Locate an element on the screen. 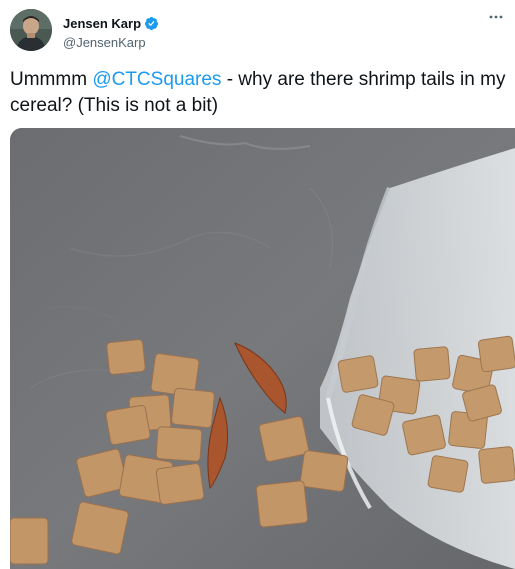 The image size is (515, 569). verified-badge-icon is located at coordinates (151, 23).